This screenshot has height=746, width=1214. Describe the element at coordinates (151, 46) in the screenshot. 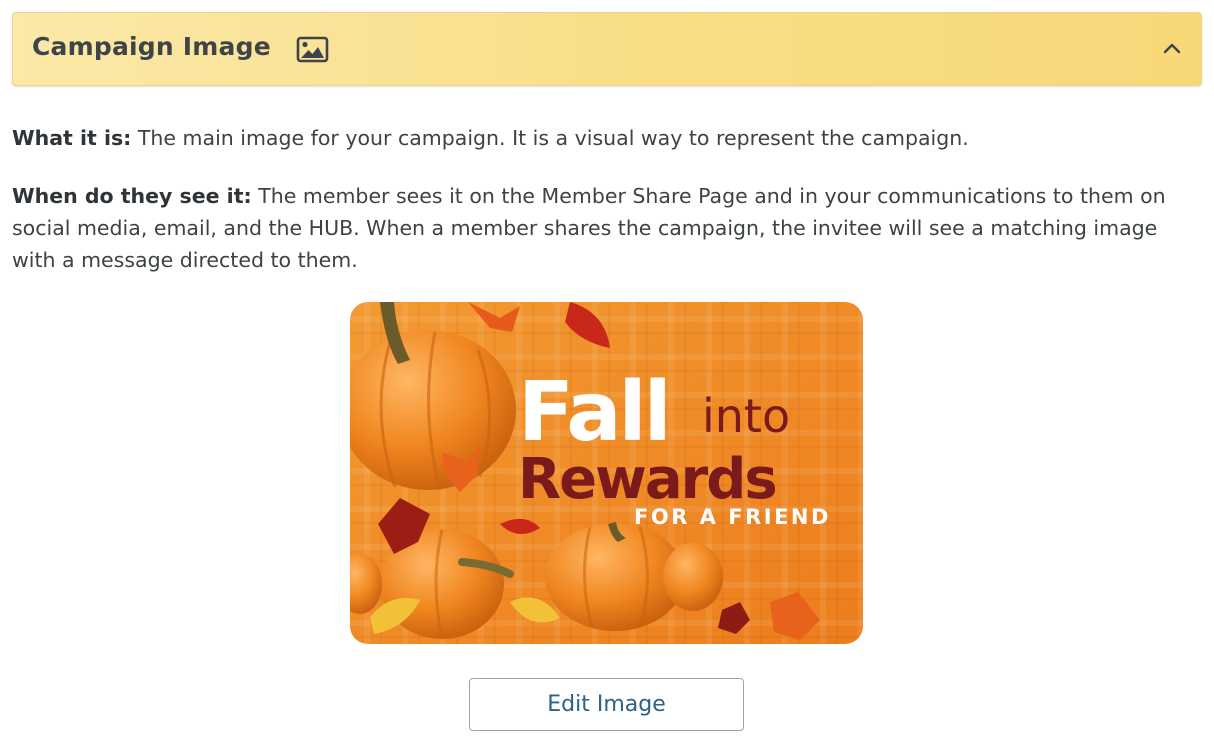

I see `panel-title: Campaign Image` at that location.